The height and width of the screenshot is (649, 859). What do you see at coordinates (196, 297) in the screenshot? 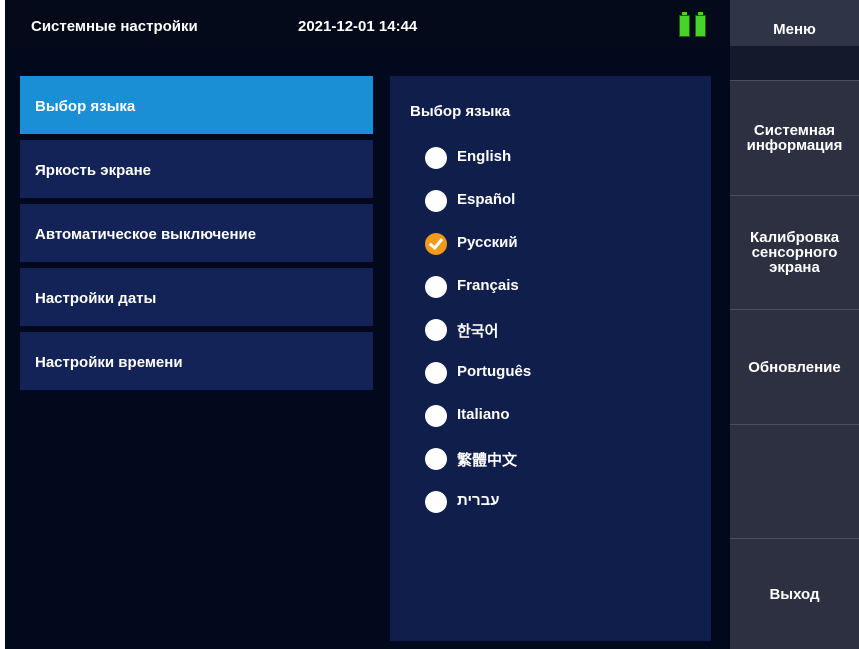
I see `menu-item-date-settings: Настройки даты` at bounding box center [196, 297].